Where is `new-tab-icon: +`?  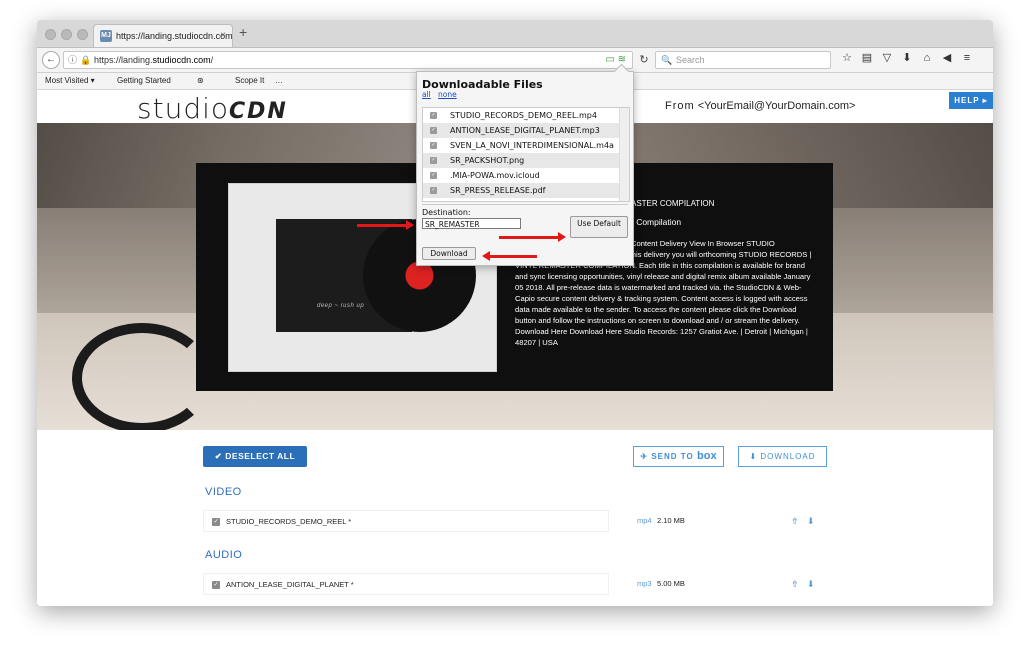 new-tab-icon: + is located at coordinates (243, 32).